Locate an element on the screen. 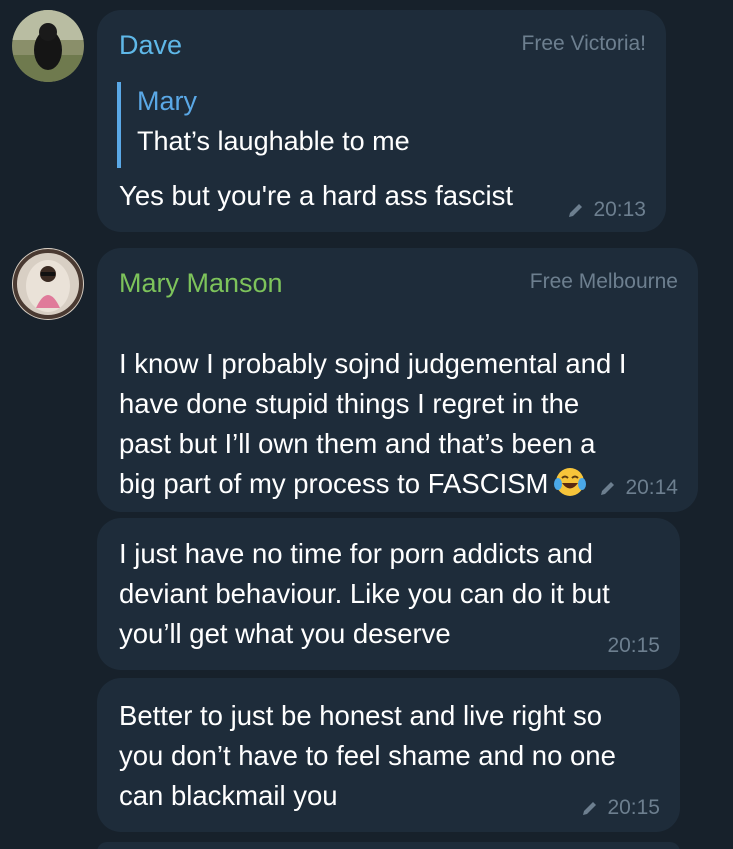  tears-of-joy-emoji-icon is located at coordinates (570, 487).